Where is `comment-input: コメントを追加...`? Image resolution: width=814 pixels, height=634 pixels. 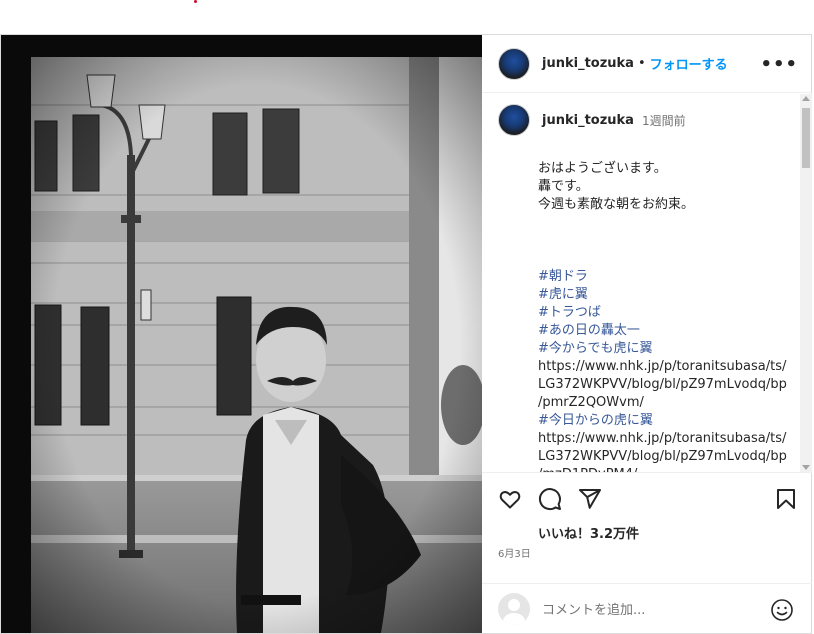 comment-input: コメントを追加... is located at coordinates (593, 608).